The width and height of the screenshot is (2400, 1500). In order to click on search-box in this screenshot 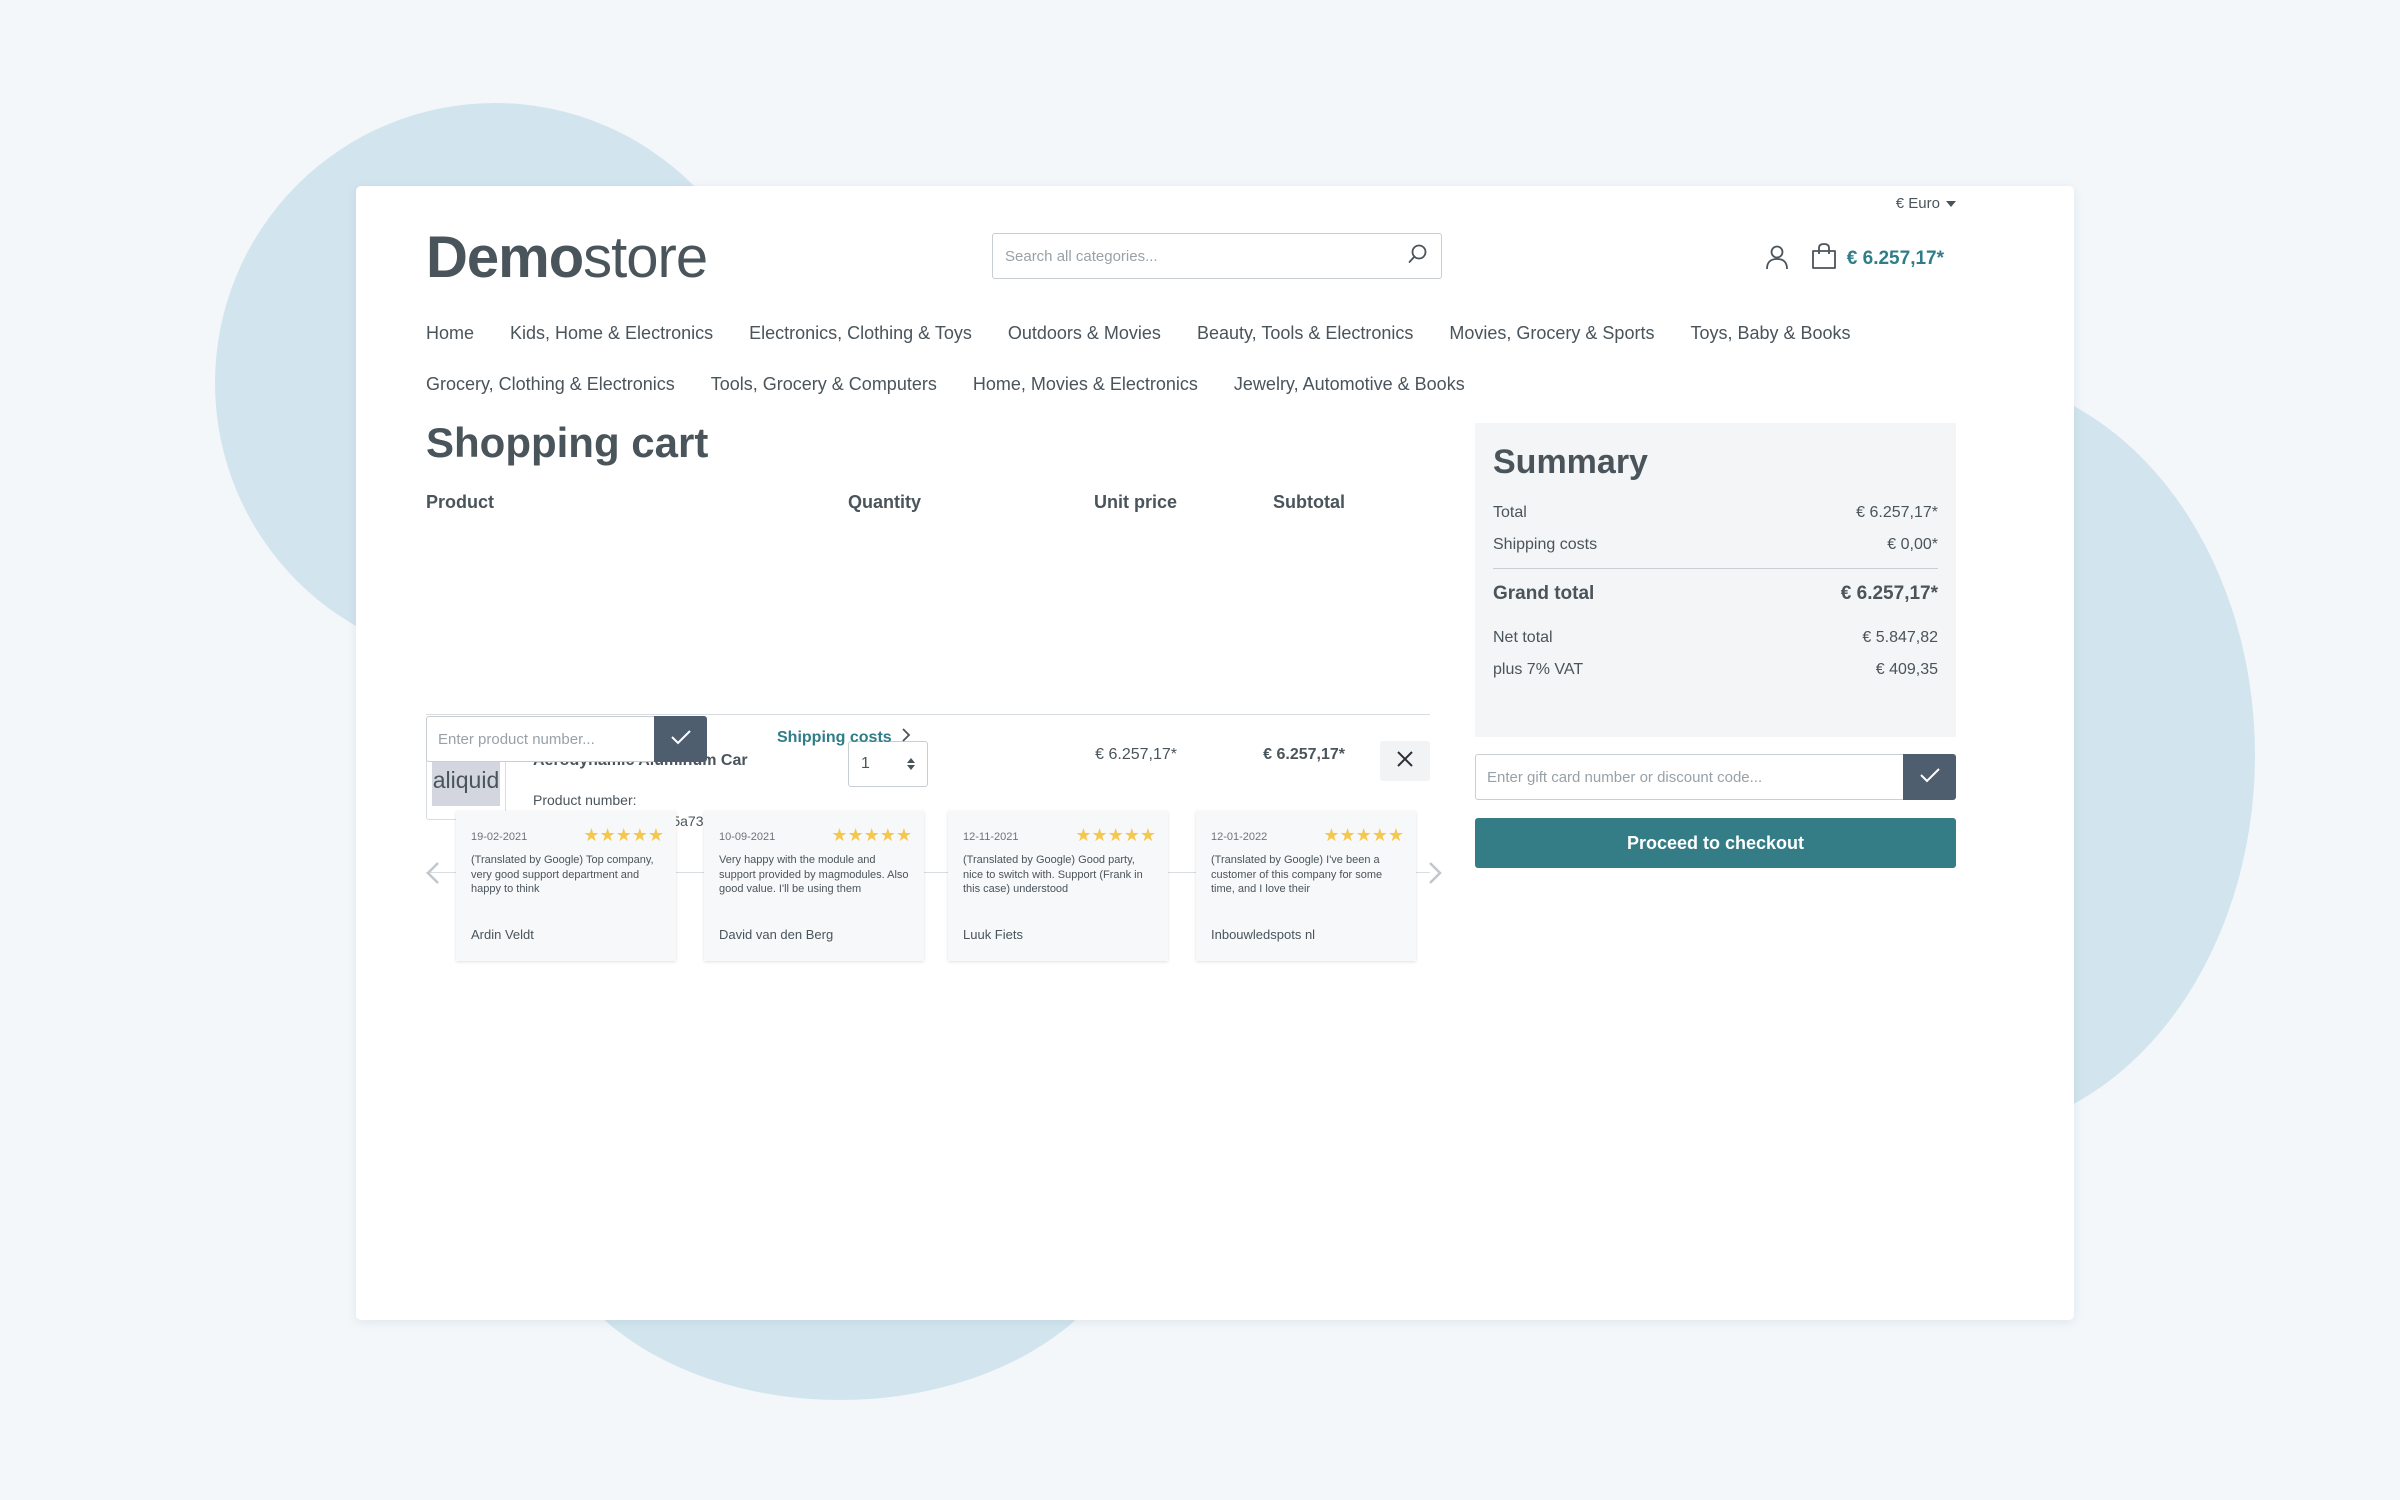, I will do `click(1217, 256)`.